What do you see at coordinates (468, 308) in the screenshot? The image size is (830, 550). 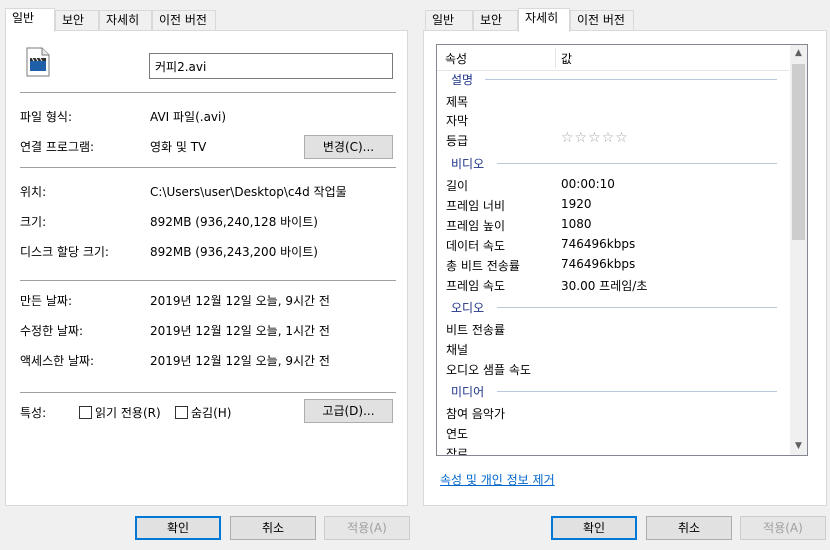 I see `group-audio: 오디오` at bounding box center [468, 308].